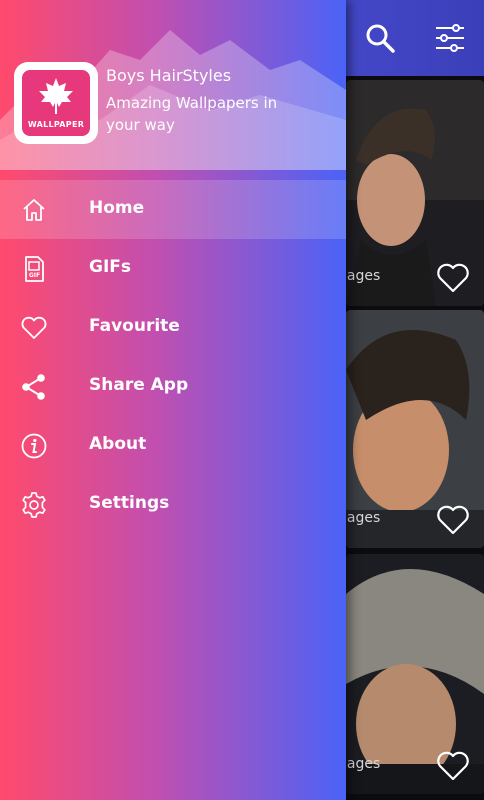 This screenshot has width=484, height=800. I want to click on menu-item-label: Home, so click(117, 208).